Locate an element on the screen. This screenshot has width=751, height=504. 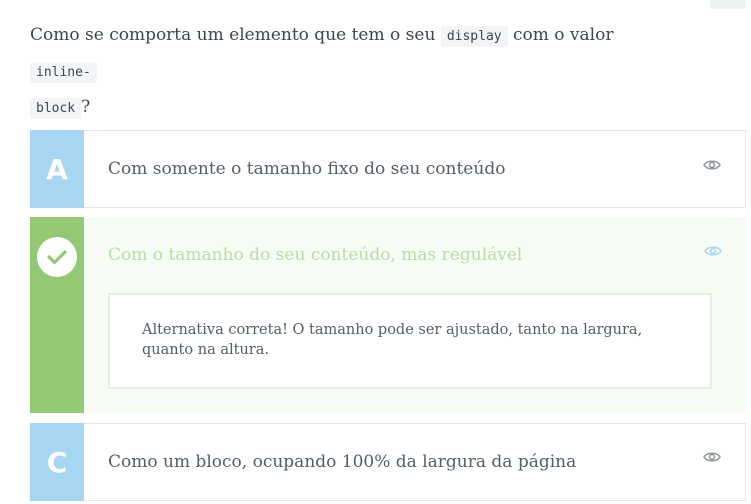
question-text-after: ? is located at coordinates (86, 107).